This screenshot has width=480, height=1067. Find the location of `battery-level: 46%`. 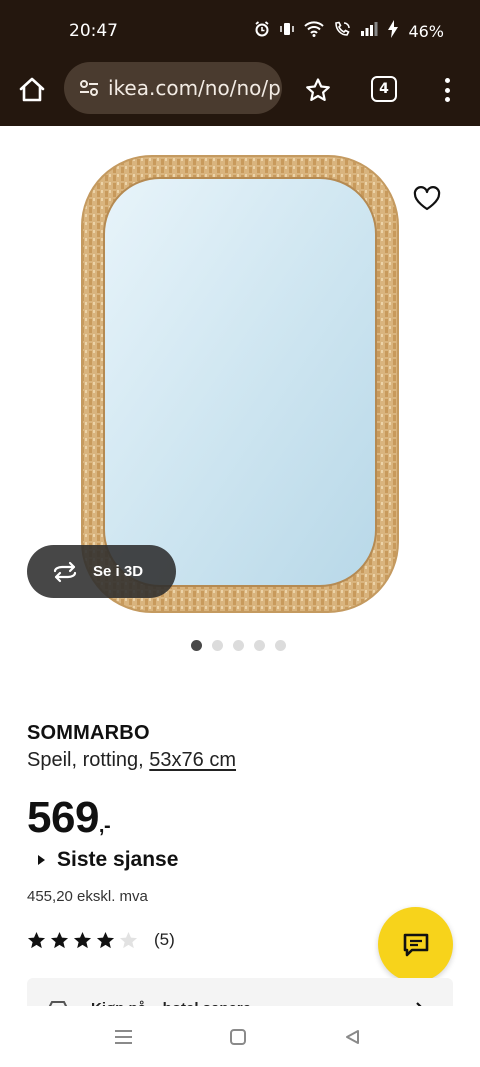

battery-level: 46% is located at coordinates (426, 31).